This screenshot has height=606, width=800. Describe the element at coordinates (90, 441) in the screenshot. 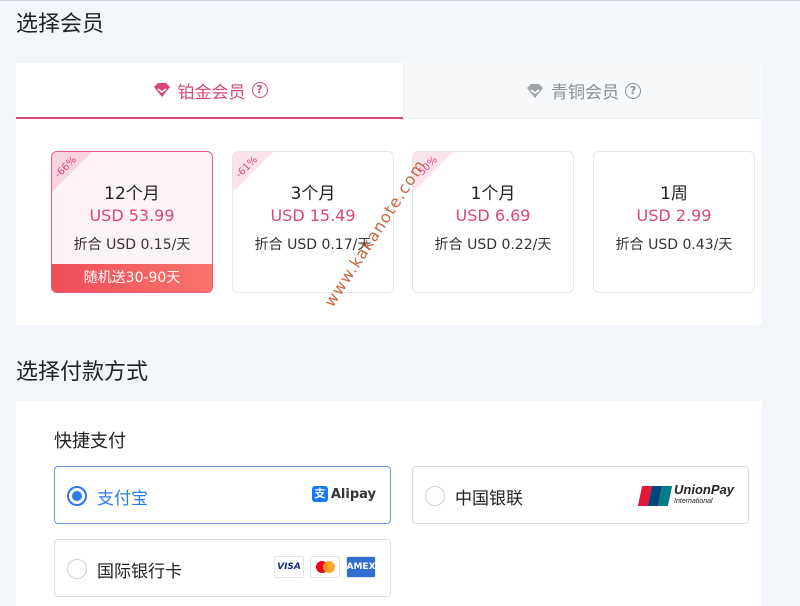

I see `quick-pay-label: 快捷支付` at that location.